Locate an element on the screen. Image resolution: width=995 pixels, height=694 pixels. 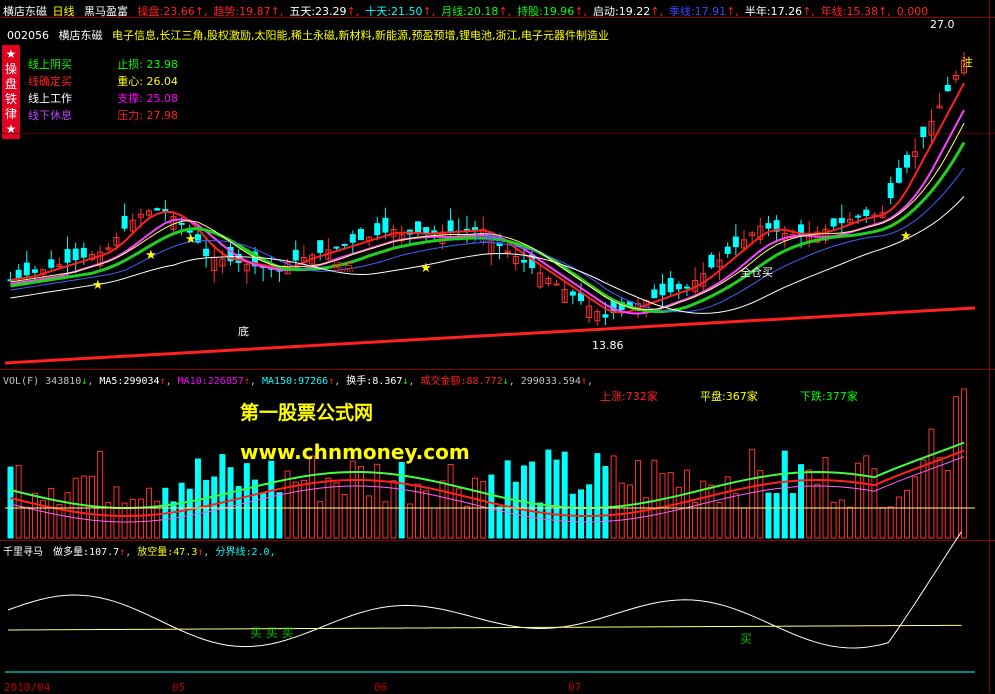
long-label: 做多量: is located at coordinates (71, 552).